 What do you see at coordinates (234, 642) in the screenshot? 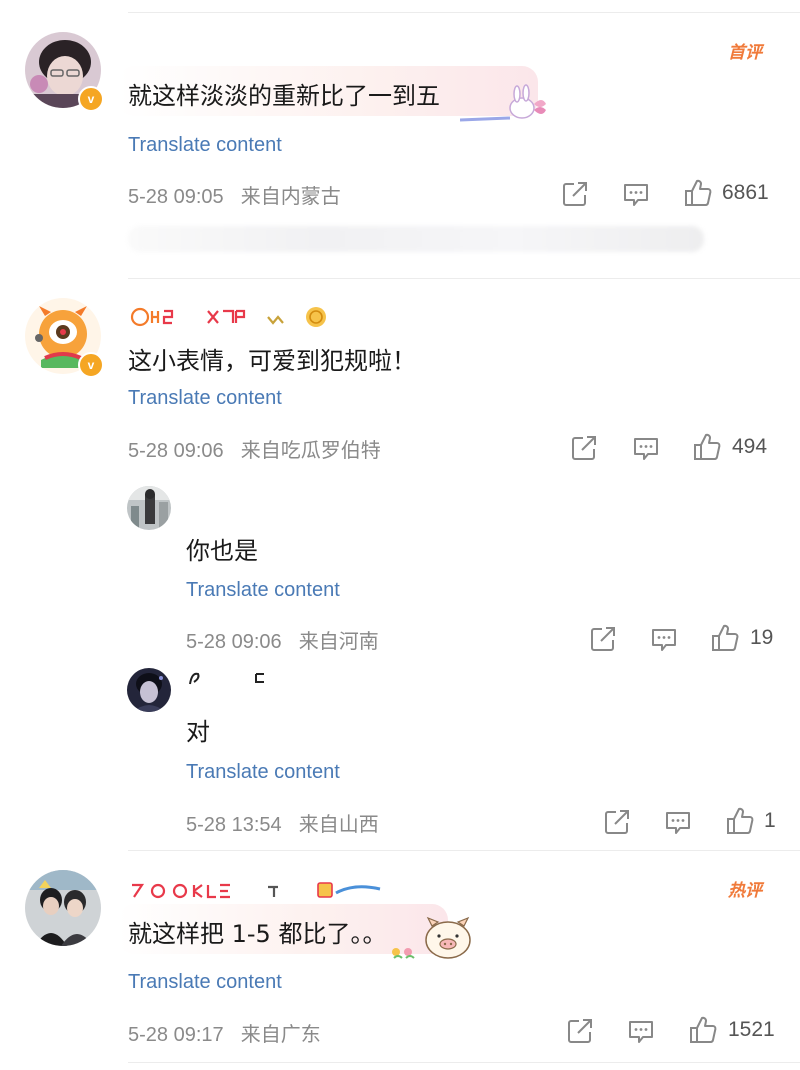
I see `reply-time: 5-28 09:06` at bounding box center [234, 642].